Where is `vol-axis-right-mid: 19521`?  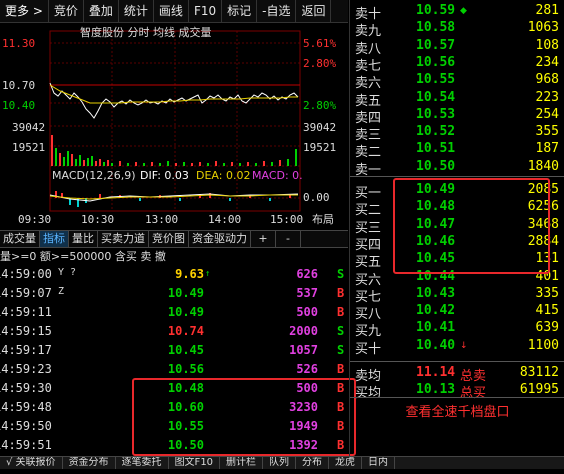
vol-axis-right-mid: 19521 is located at coordinates (319, 147).